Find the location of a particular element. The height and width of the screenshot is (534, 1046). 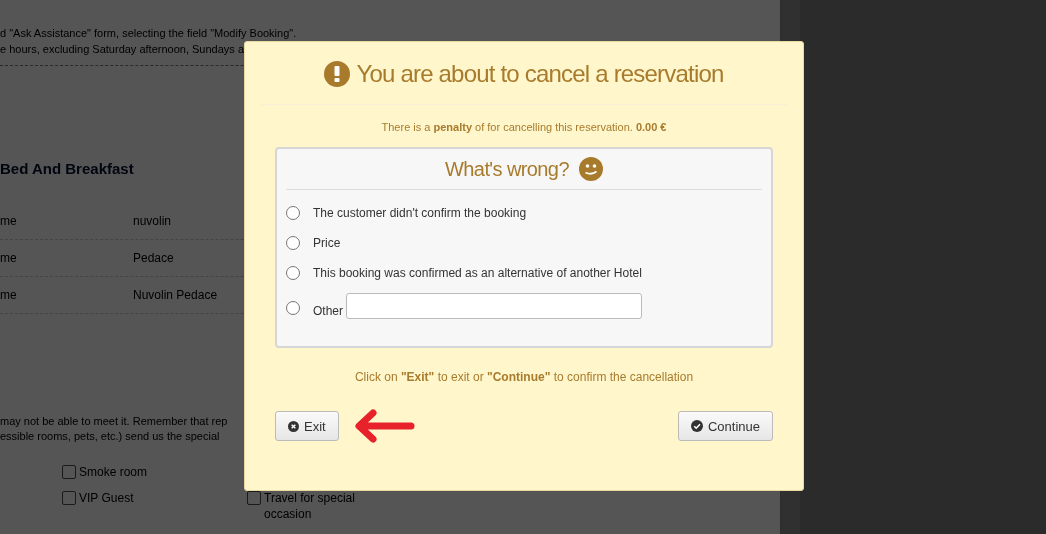

other-input-field is located at coordinates (494, 306).